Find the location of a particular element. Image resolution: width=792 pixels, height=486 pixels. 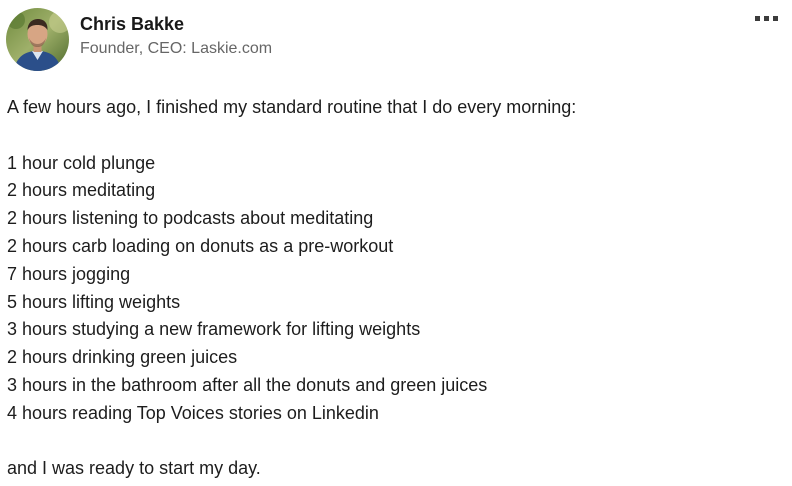

more-options-button is located at coordinates (766, 18).